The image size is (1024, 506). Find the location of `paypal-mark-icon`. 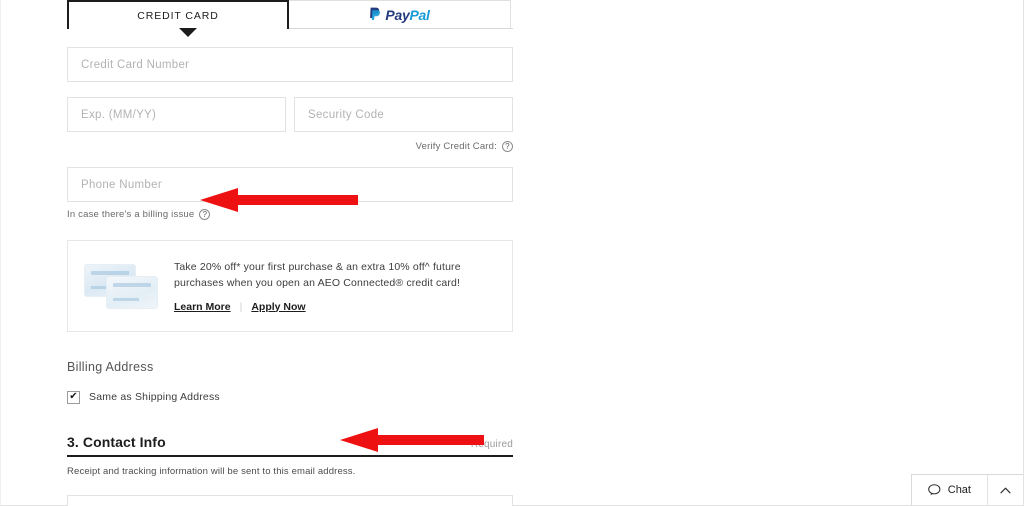

paypal-mark-icon is located at coordinates (375, 13).